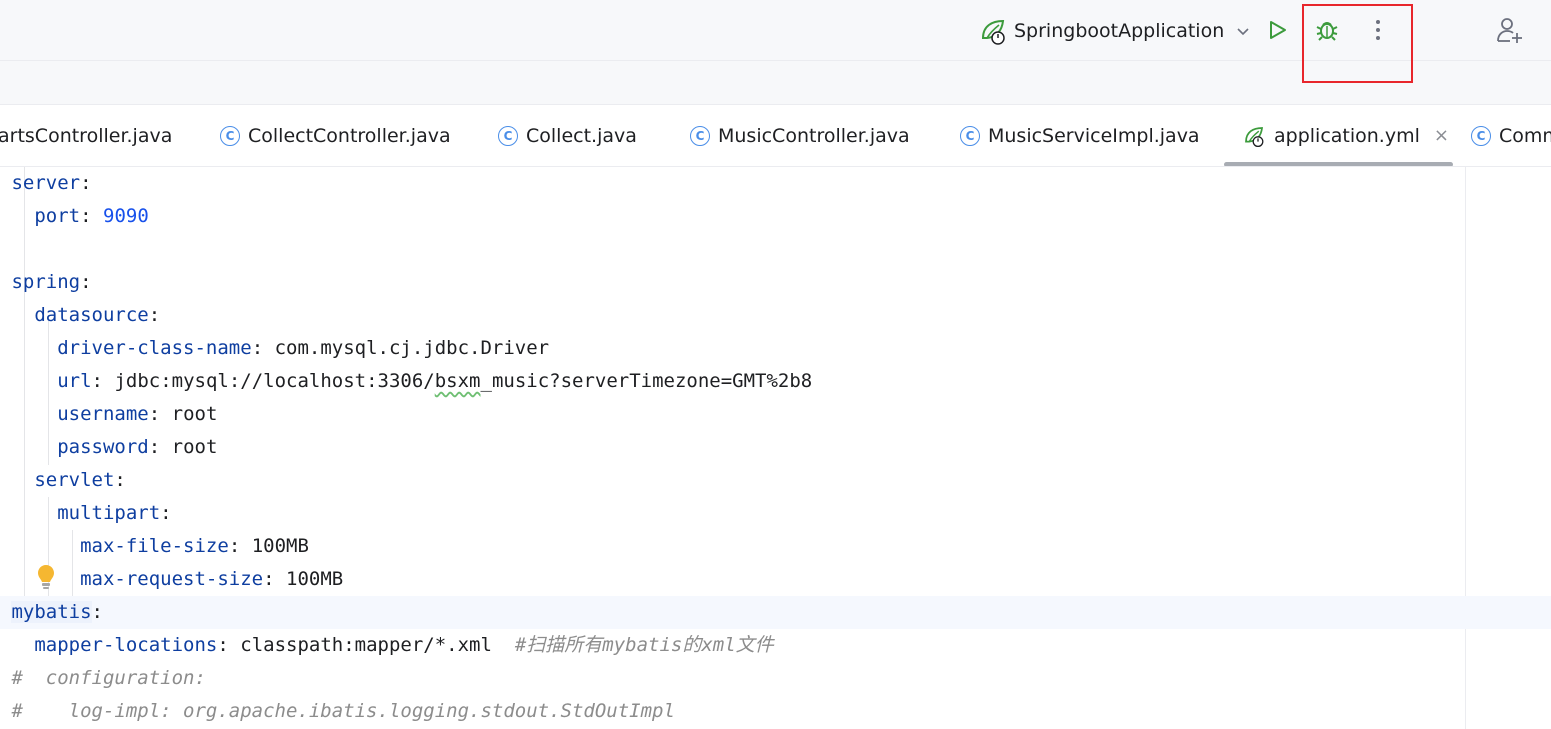  I want to click on code-line: password: root, so click(137, 447).